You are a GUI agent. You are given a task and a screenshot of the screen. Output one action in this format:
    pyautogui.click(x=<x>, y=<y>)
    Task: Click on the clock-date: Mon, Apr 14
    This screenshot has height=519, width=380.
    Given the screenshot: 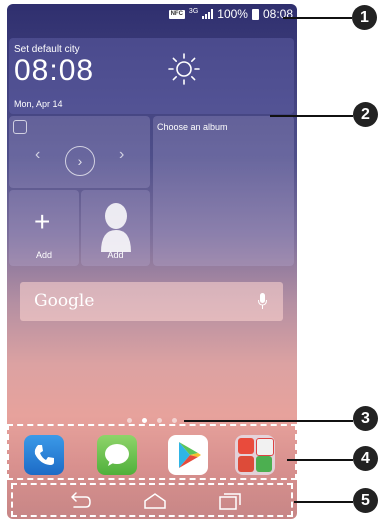 What is the action you would take?
    pyautogui.click(x=38, y=104)
    